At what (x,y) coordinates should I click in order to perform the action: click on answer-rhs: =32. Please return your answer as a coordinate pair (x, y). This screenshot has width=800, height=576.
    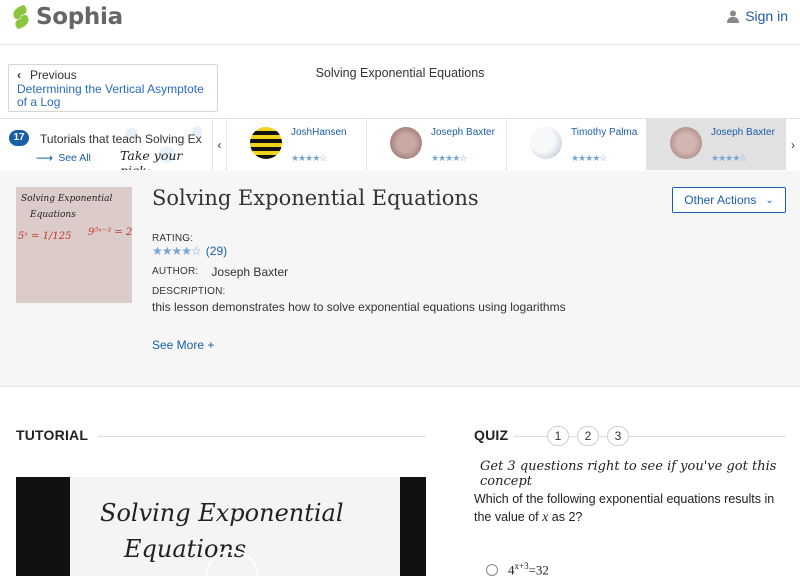
    Looking at the image, I should click on (538, 569).